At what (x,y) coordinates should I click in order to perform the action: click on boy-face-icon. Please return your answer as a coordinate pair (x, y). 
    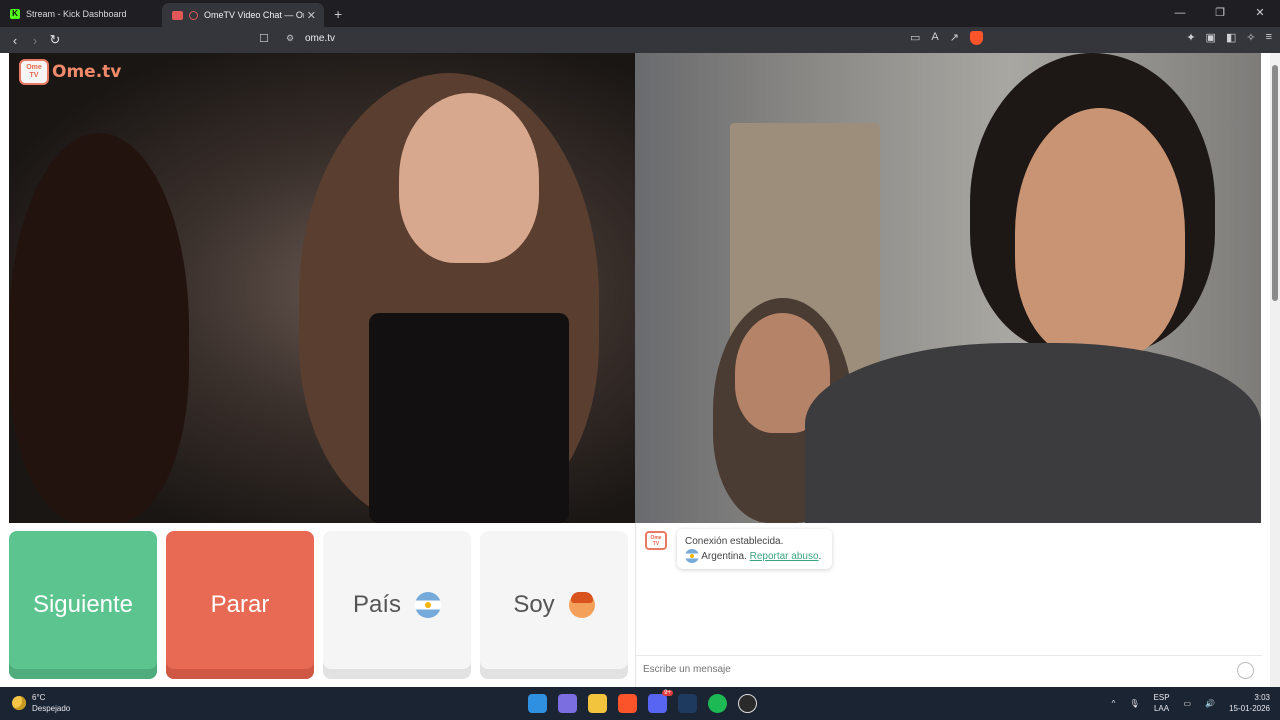
    Looking at the image, I should click on (581, 605).